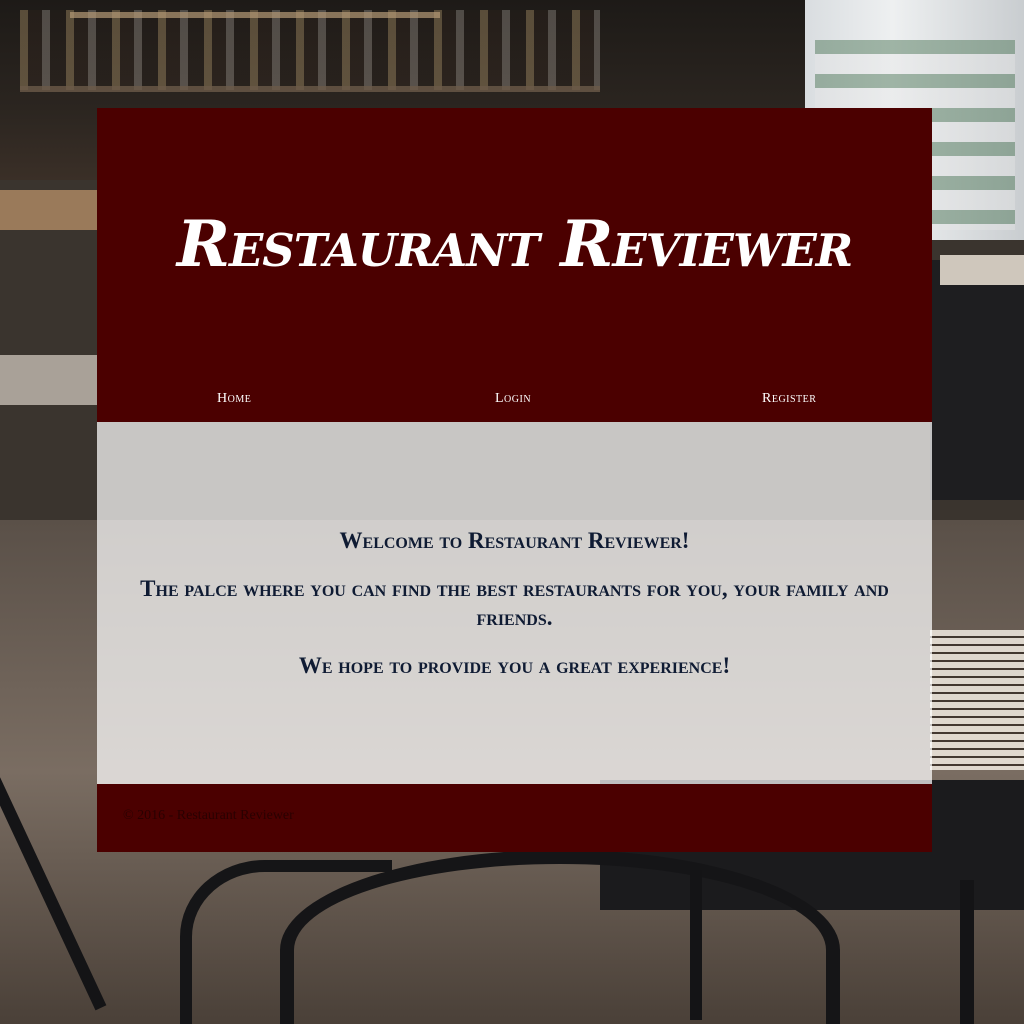  I want to click on bottles, so click(310, 50).